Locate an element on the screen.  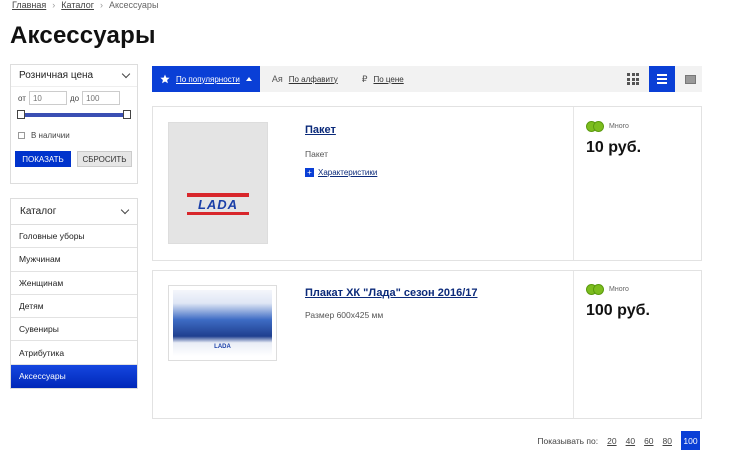
sort-alpha-button: Aя По алфавиту is located at coordinates (305, 79).